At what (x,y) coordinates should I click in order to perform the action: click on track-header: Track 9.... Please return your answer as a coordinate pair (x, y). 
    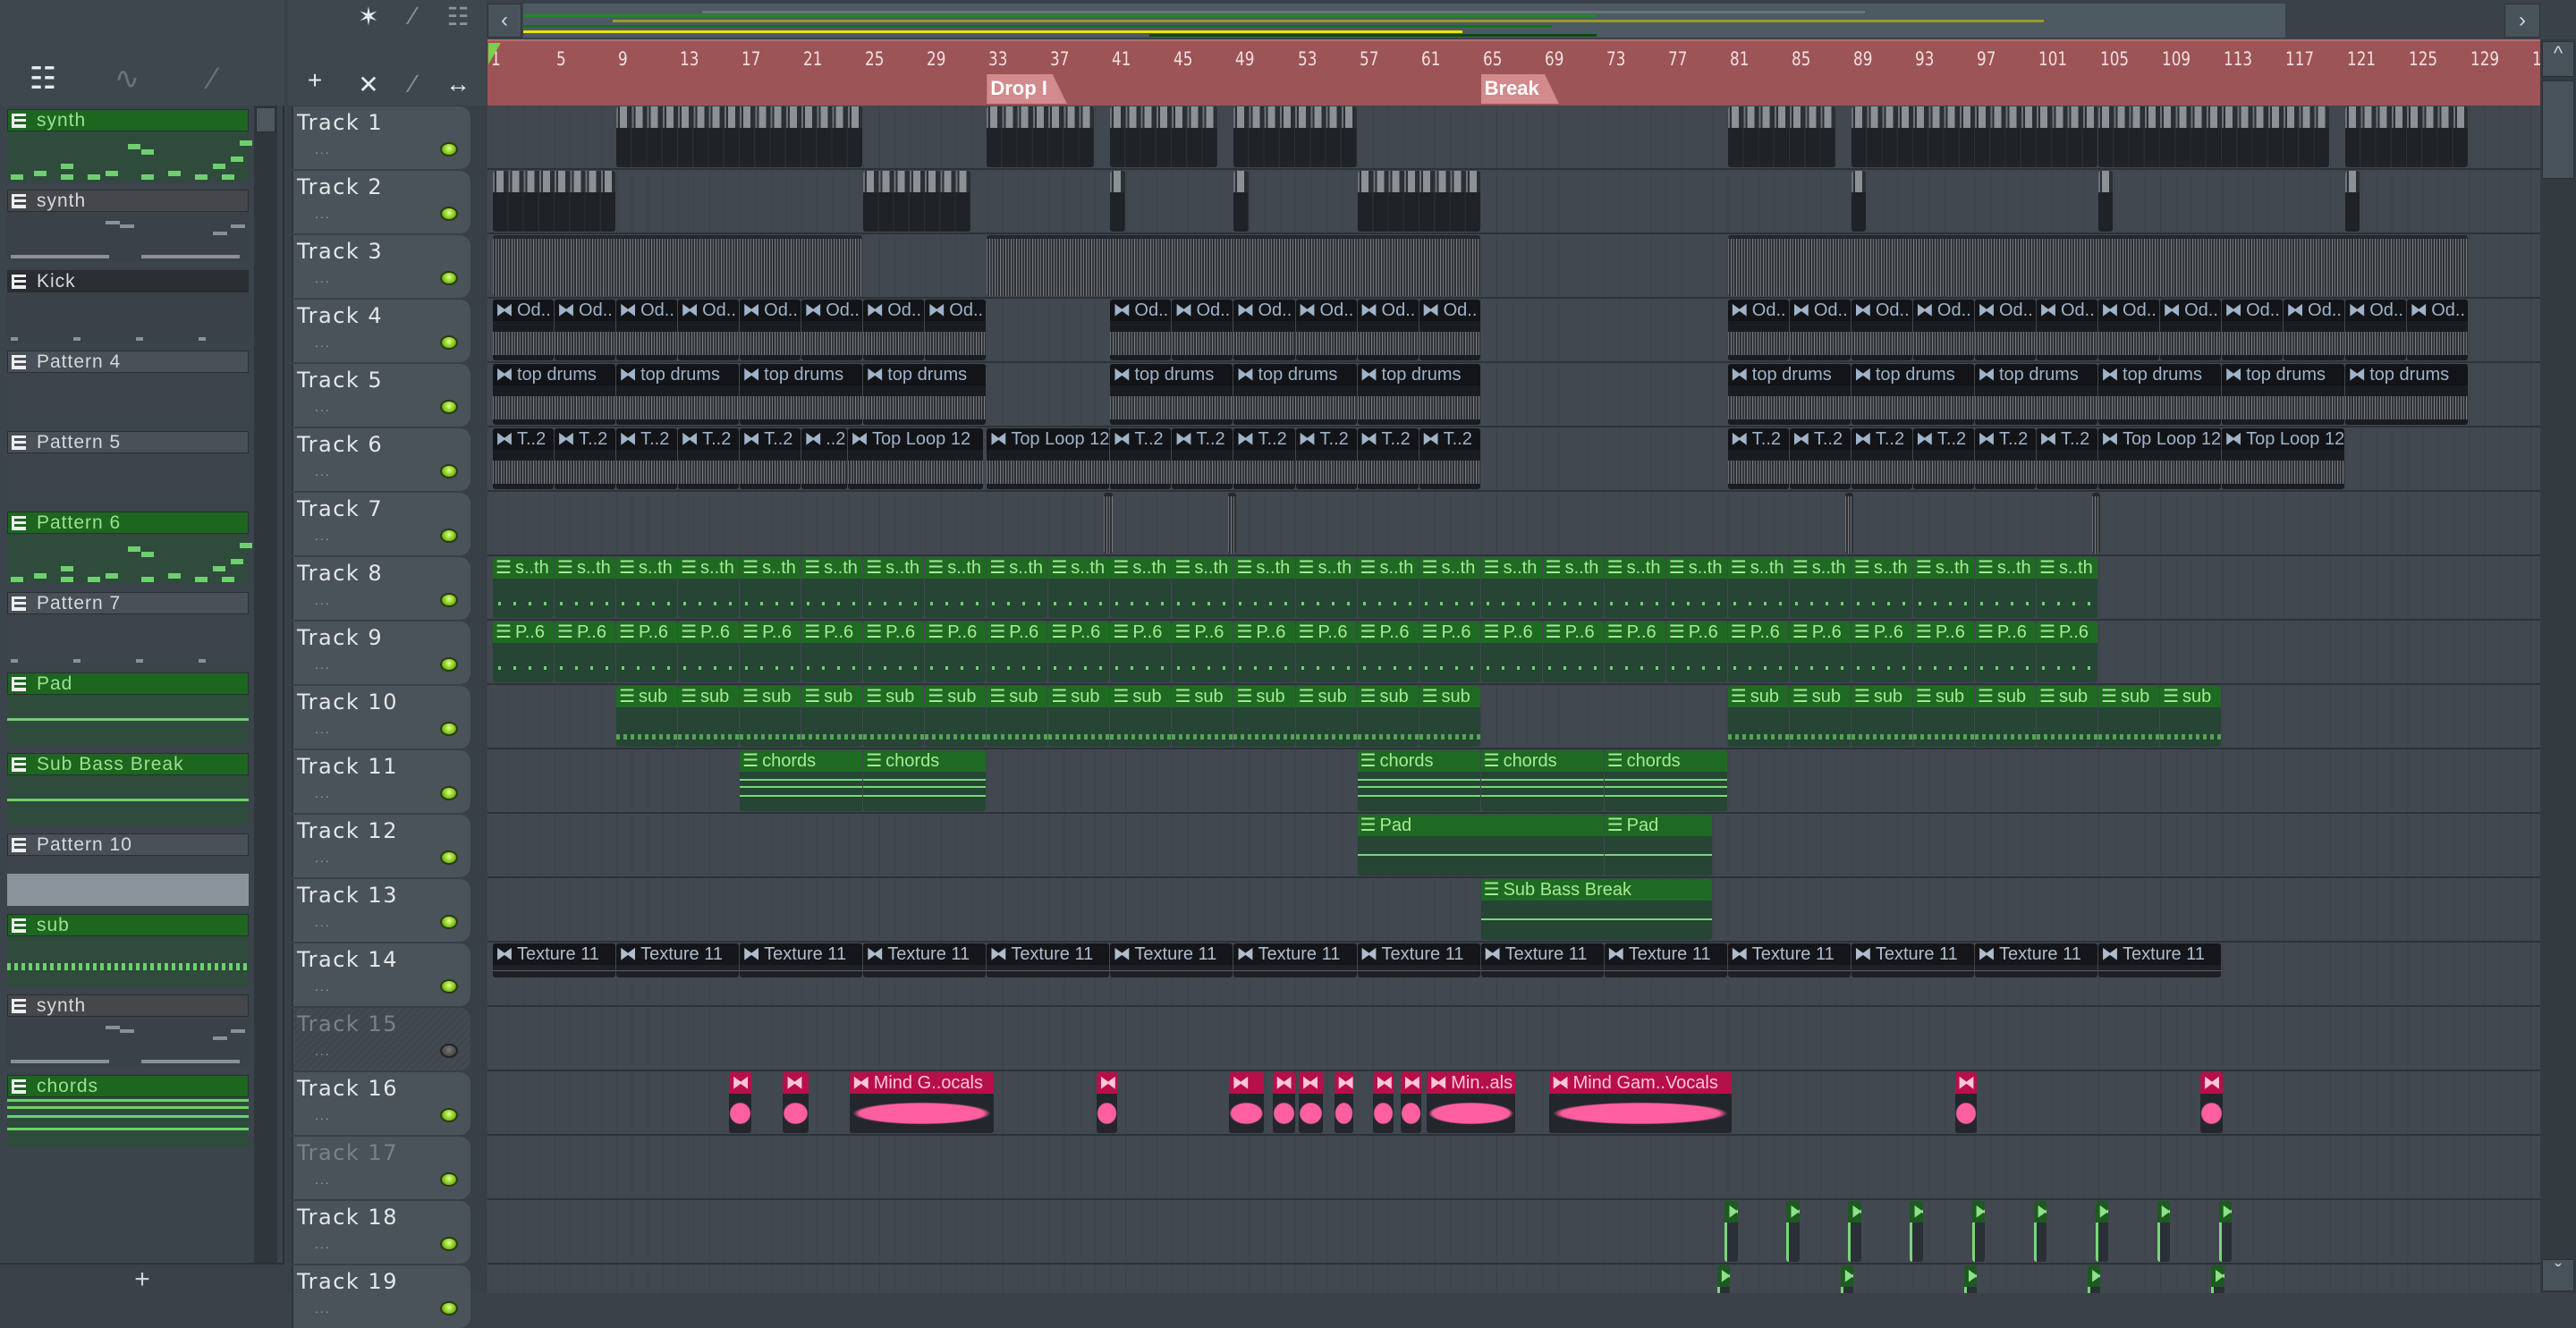
    Looking at the image, I should click on (381, 653).